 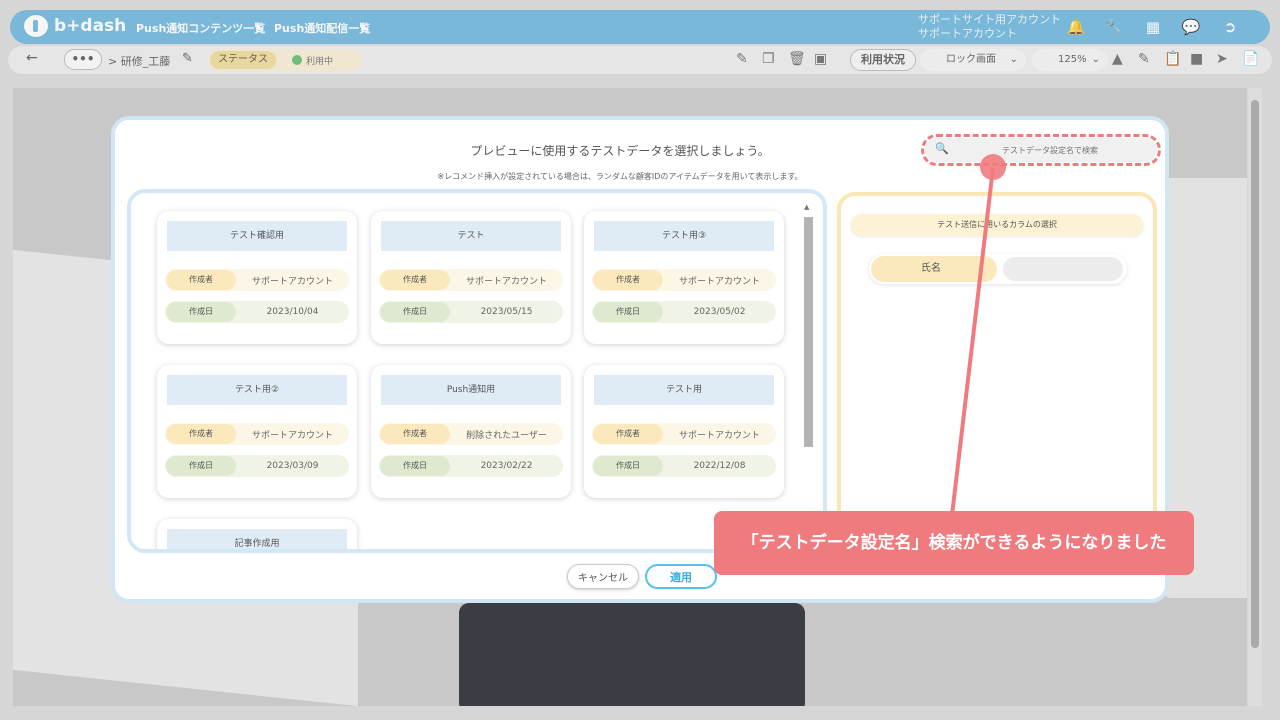 What do you see at coordinates (1076, 27) in the screenshot?
I see `bell-icon: 🔔` at bounding box center [1076, 27].